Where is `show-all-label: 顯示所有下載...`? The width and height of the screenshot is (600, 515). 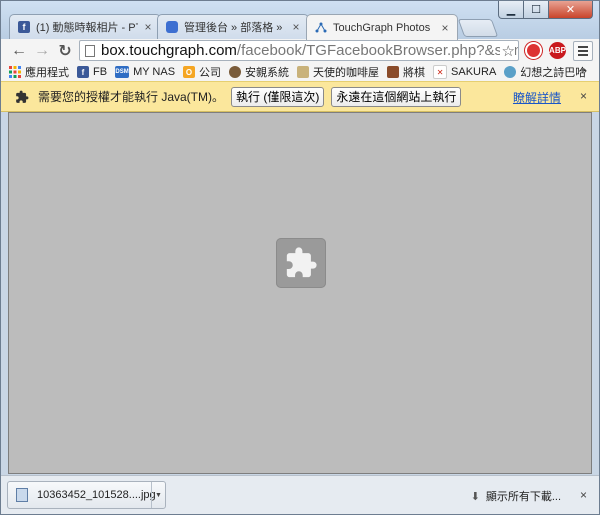
show-all-label: 顯示所有下載... is located at coordinates (523, 497).